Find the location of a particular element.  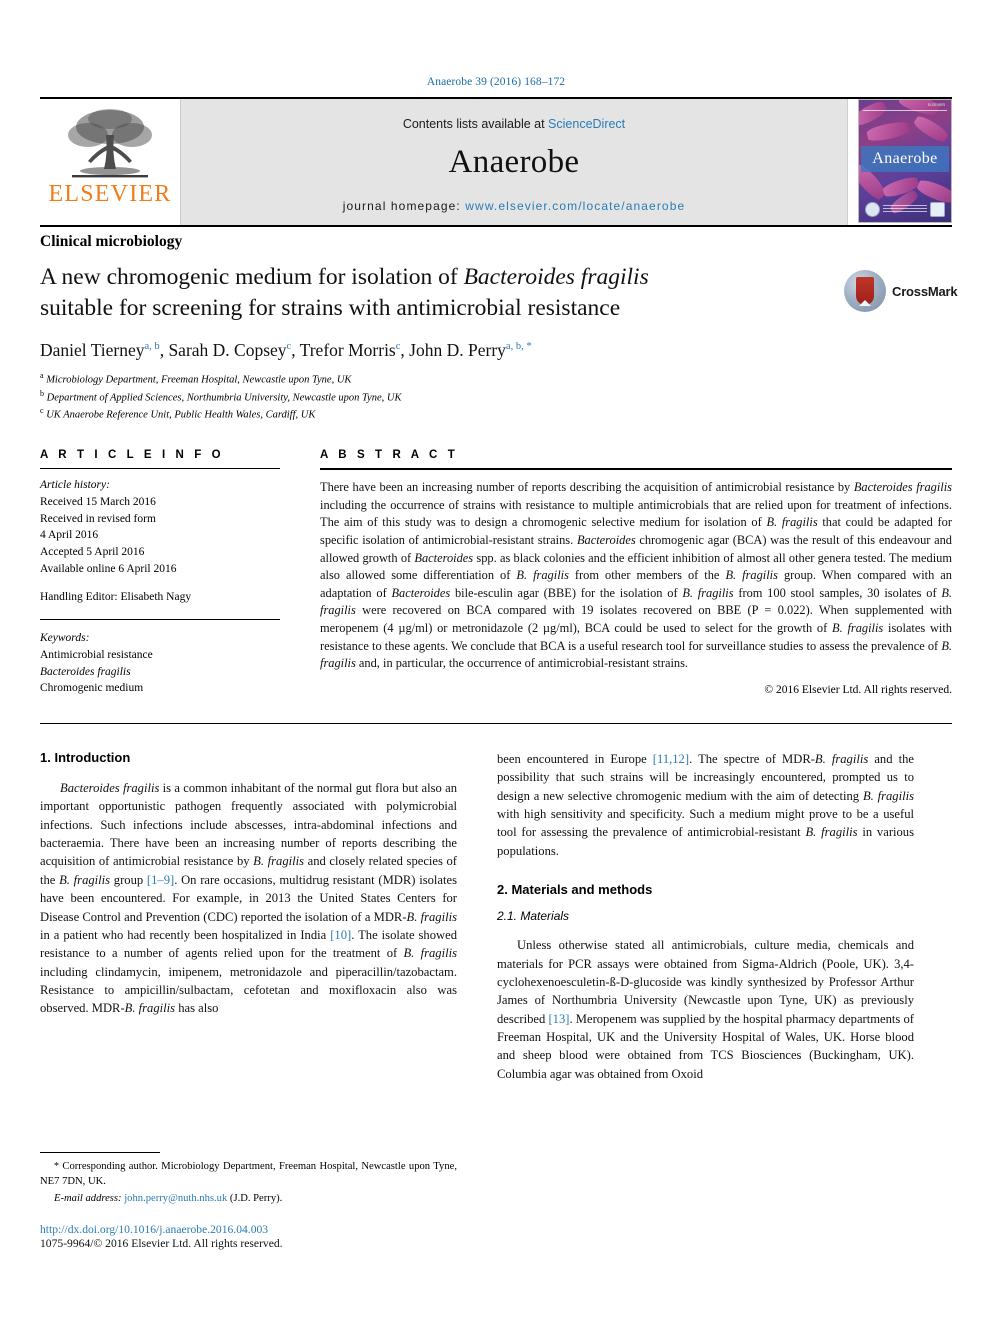

email-label: E-mail address: is located at coordinates (88, 1199).